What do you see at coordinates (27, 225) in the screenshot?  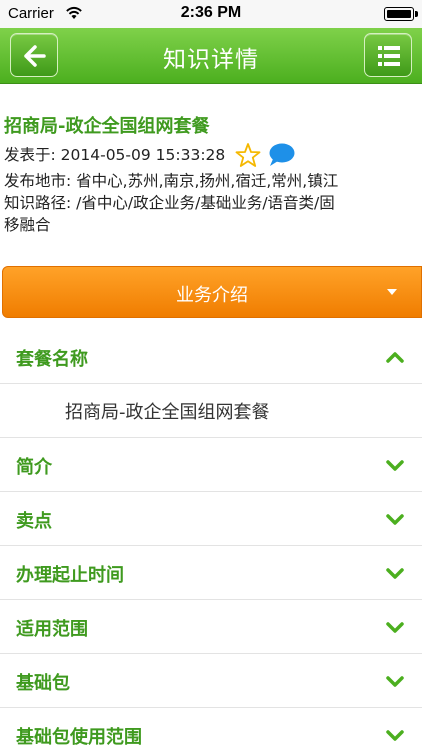 I see `knowledge-path-line2: 移融合` at bounding box center [27, 225].